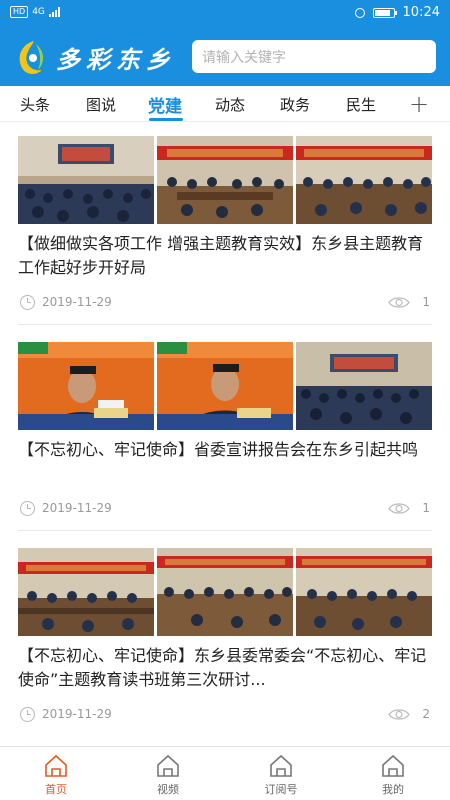  What do you see at coordinates (244, 57) in the screenshot?
I see `search-placeholder: 请输入关键字` at bounding box center [244, 57].